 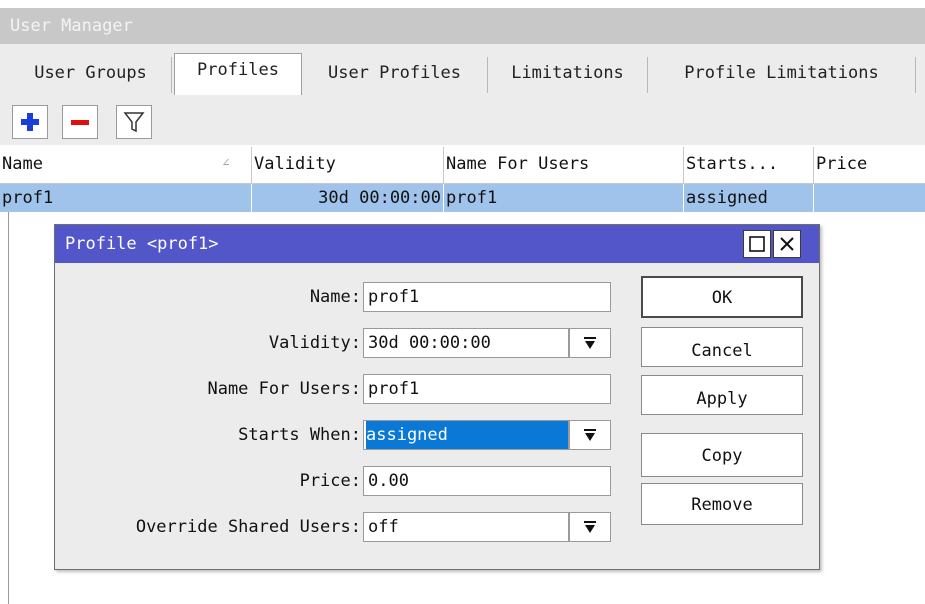 I want to click on tab-profile-limitations: Profile Limitations, so click(x=782, y=75).